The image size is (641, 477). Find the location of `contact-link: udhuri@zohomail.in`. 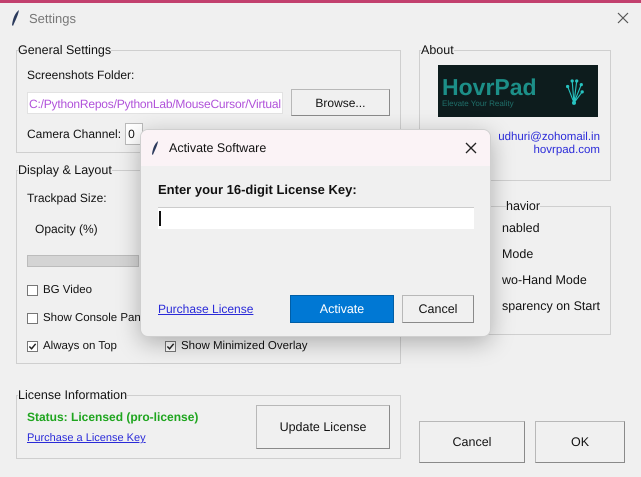

contact-link: udhuri@zohomail.in is located at coordinates (549, 137).